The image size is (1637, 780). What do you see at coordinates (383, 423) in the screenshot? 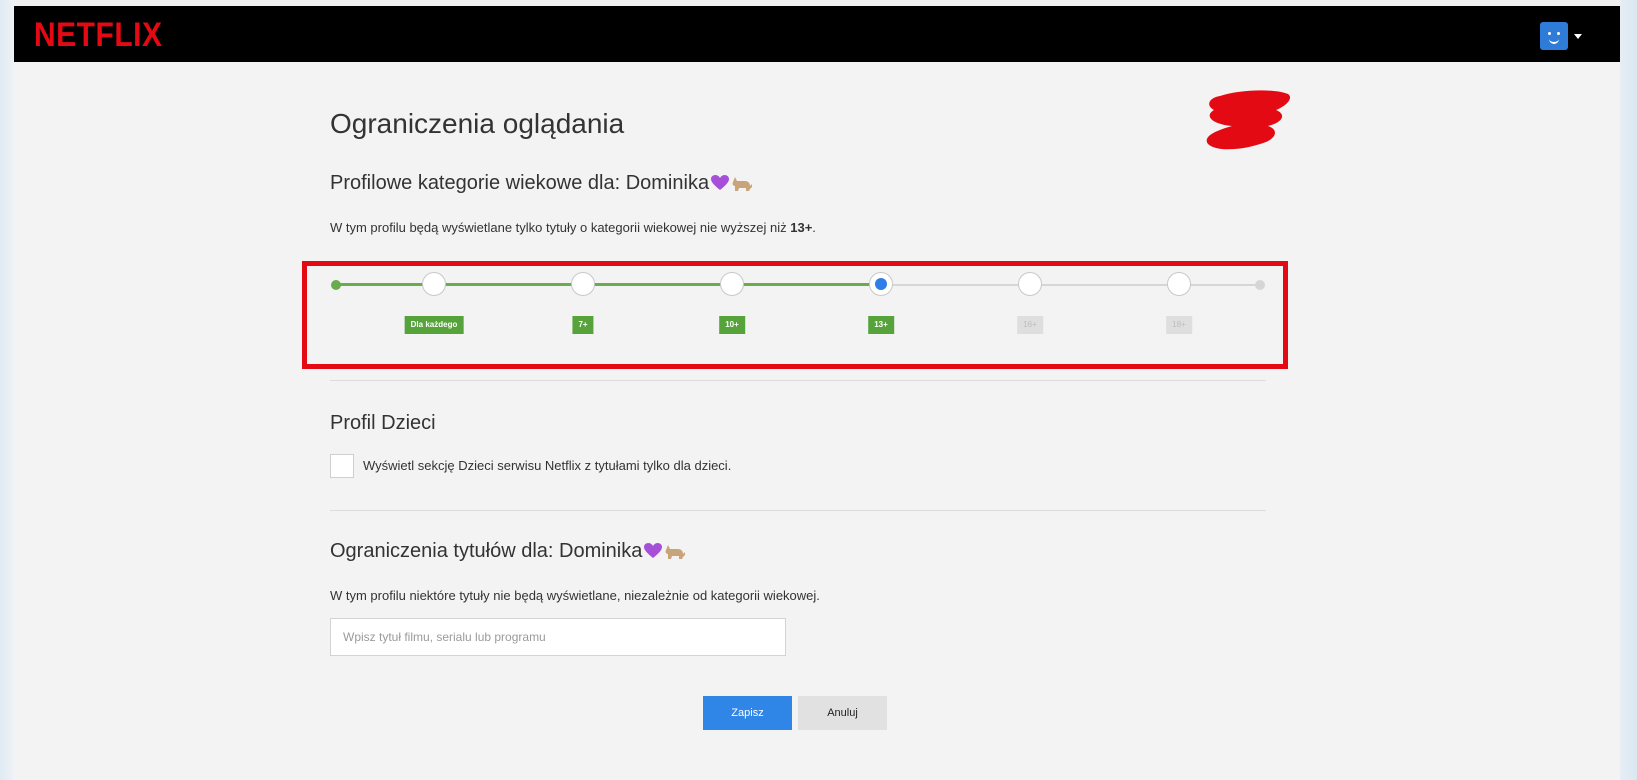
I see `kids-heading: Profil Dzieci` at bounding box center [383, 423].